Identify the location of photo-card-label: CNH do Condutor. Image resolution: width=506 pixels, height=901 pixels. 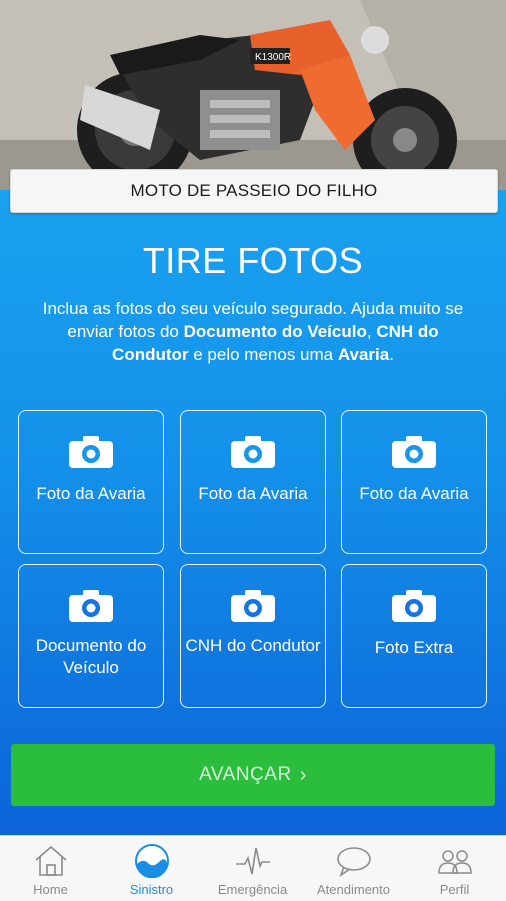
(253, 645).